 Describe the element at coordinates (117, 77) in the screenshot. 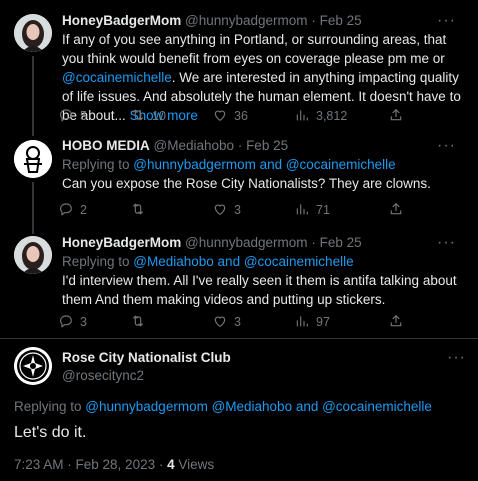

I see `mention-link: @cocainemichelle` at that location.